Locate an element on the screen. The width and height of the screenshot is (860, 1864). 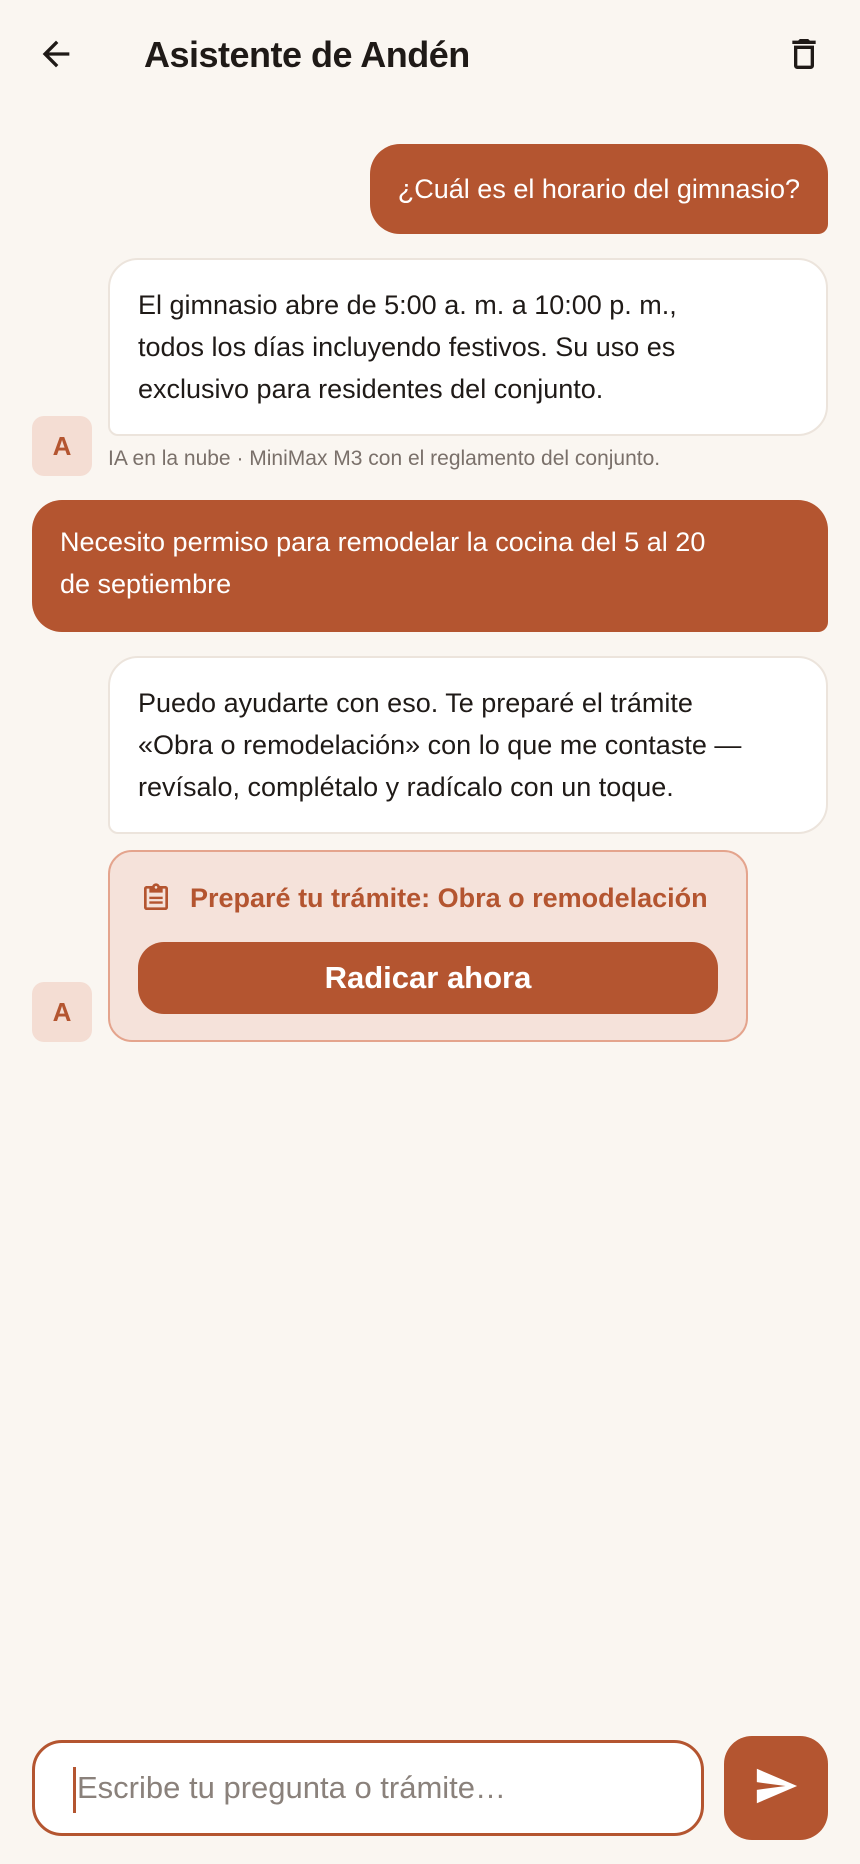
message-text: ¿Cuál es el horario del gimnasio? is located at coordinates (598, 189).